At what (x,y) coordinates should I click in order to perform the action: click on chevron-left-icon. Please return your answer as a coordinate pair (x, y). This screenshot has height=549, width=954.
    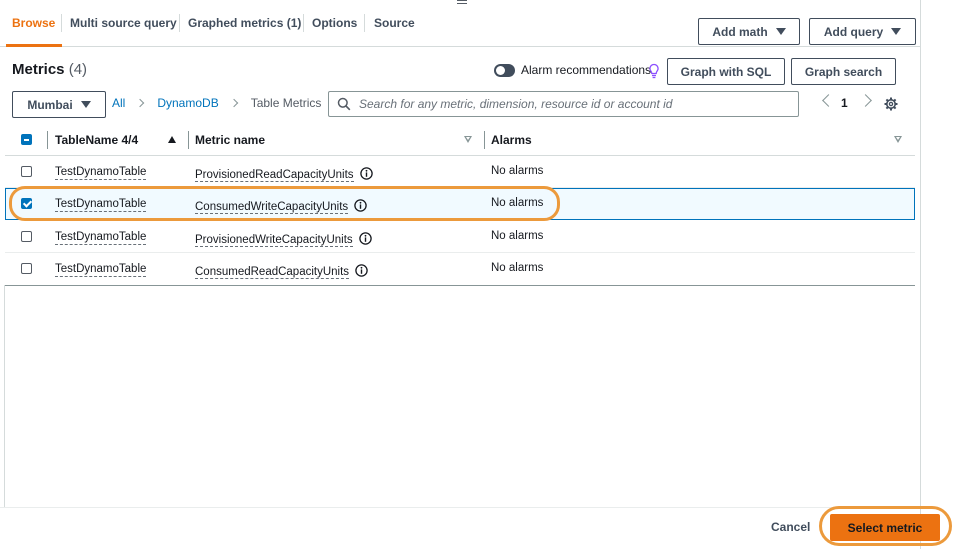
    Looking at the image, I should click on (828, 100).